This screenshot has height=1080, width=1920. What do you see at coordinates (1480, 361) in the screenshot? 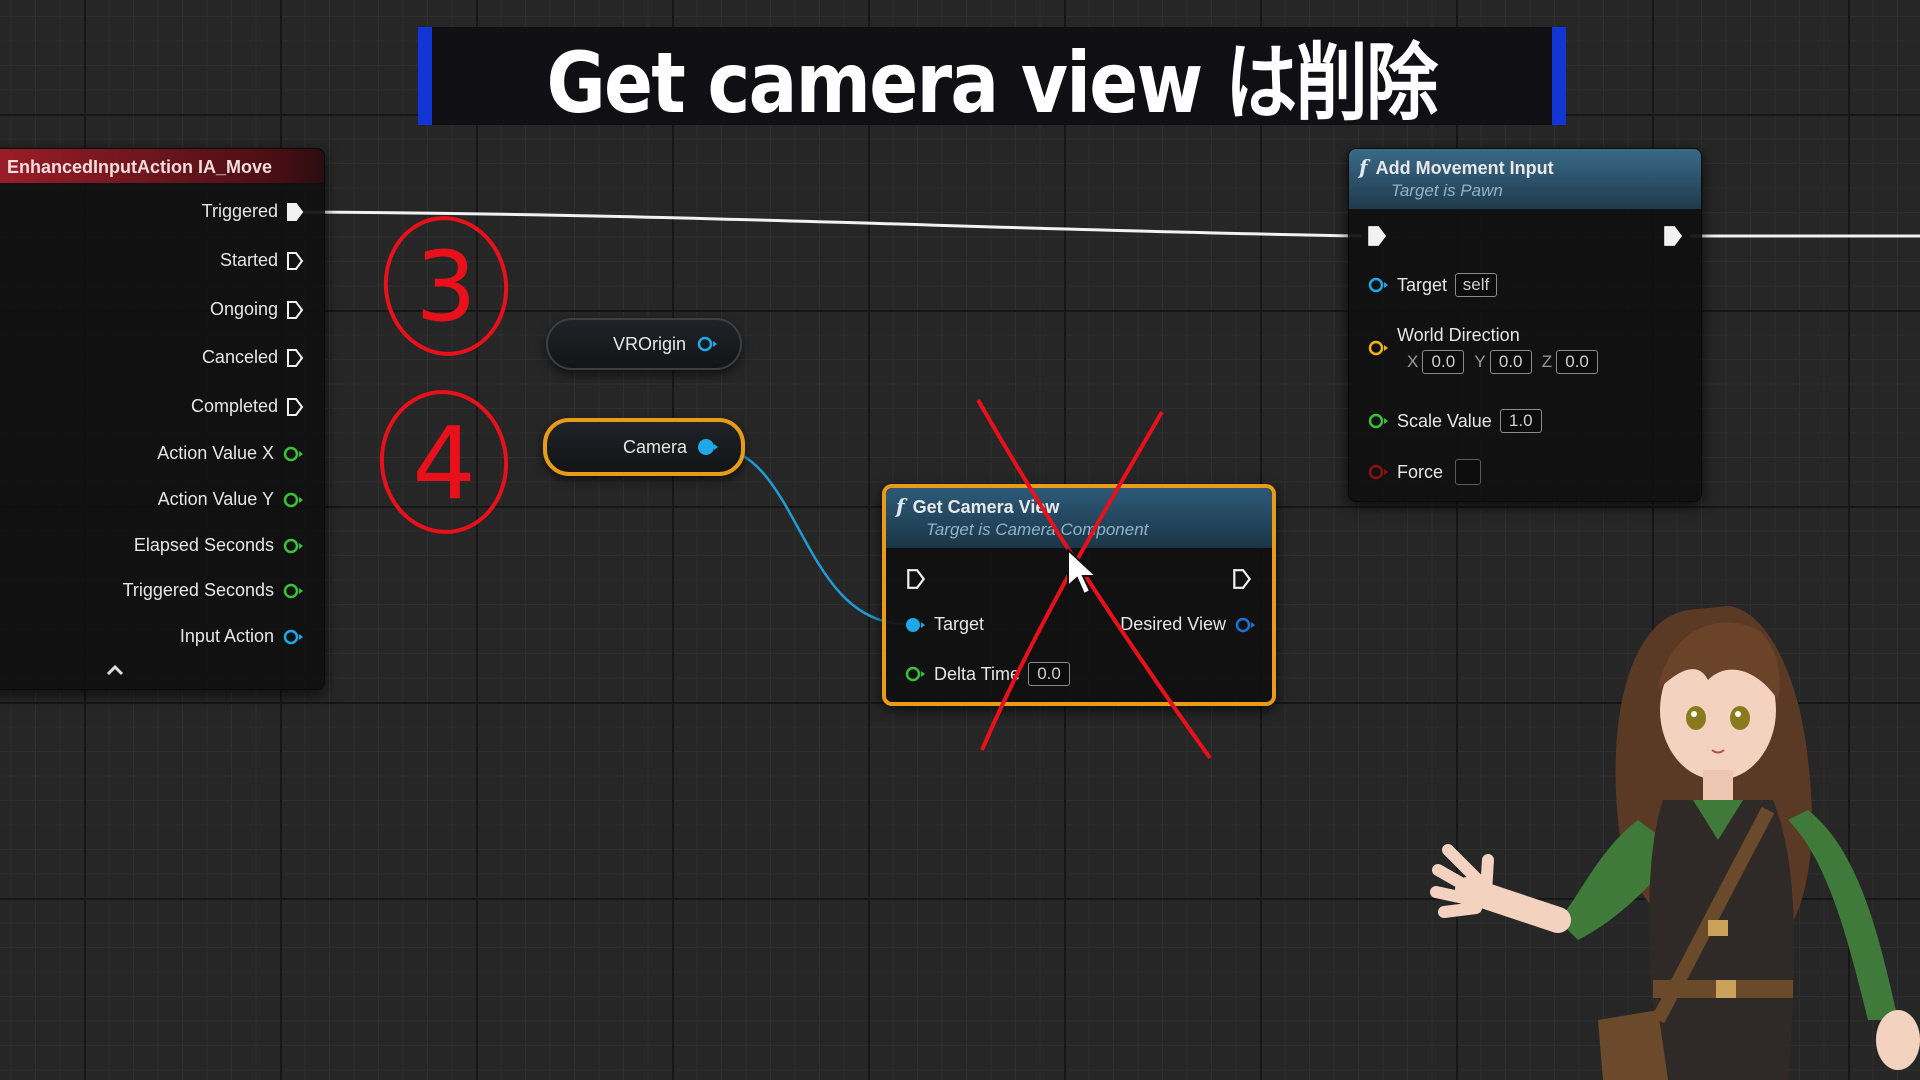
I see `axis-y-label: Y` at bounding box center [1480, 361].